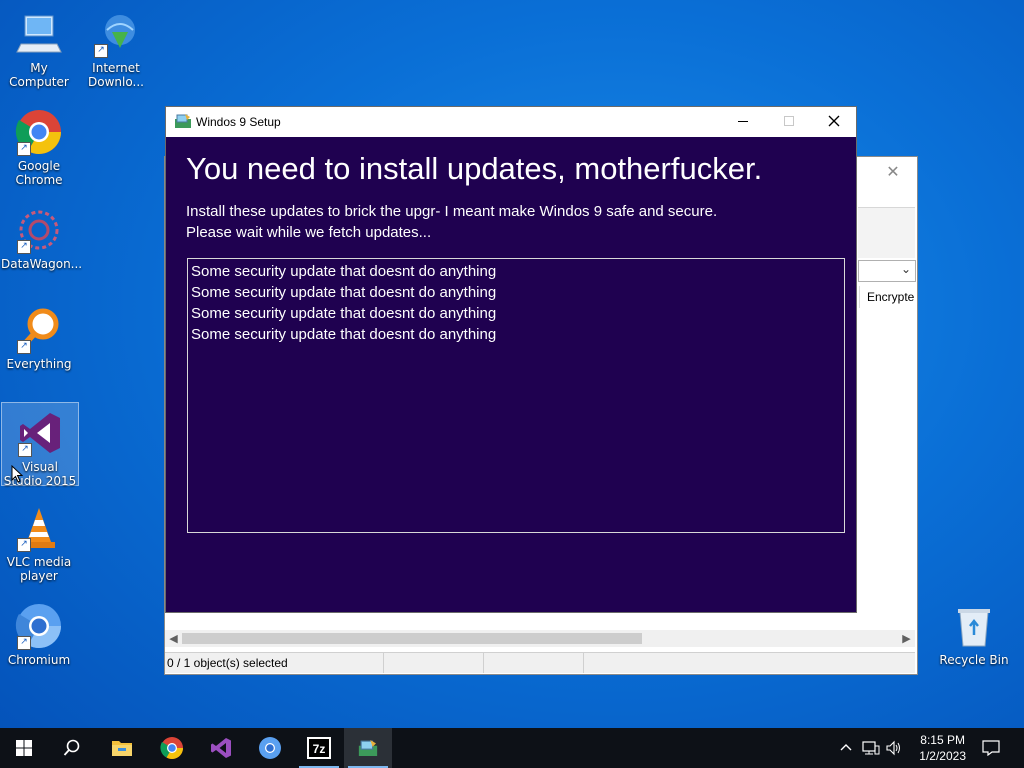 The width and height of the screenshot is (1024, 768). I want to click on taskbar-chrome, so click(172, 748).